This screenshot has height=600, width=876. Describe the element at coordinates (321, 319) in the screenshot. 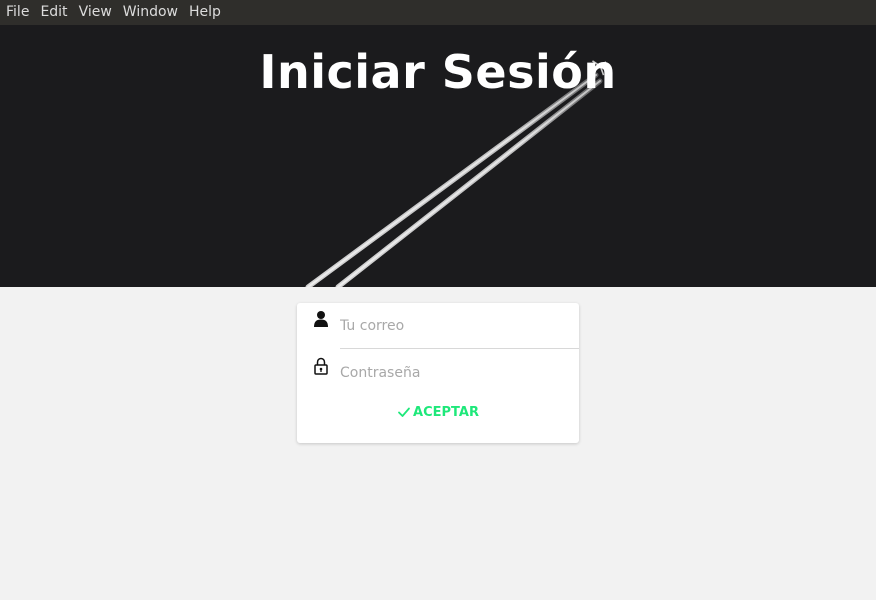

I see `user-icon` at that location.